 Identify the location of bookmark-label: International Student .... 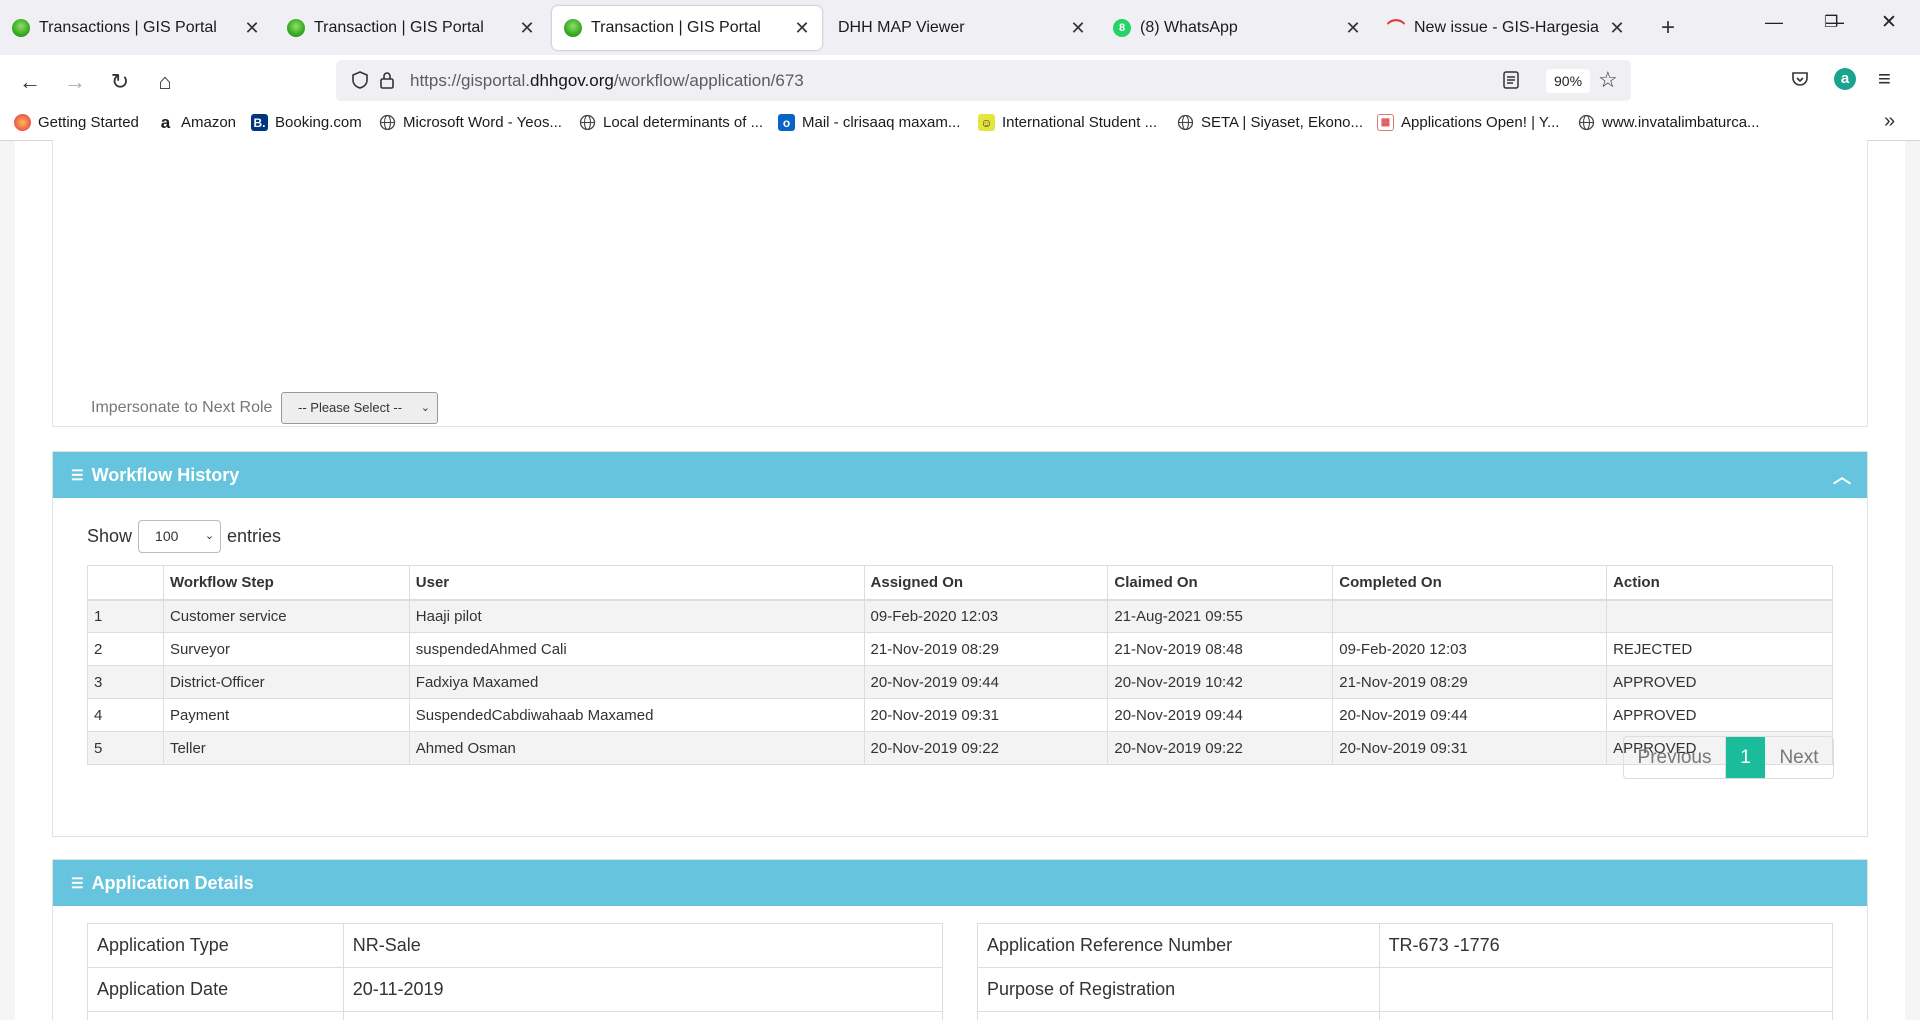
(1080, 122).